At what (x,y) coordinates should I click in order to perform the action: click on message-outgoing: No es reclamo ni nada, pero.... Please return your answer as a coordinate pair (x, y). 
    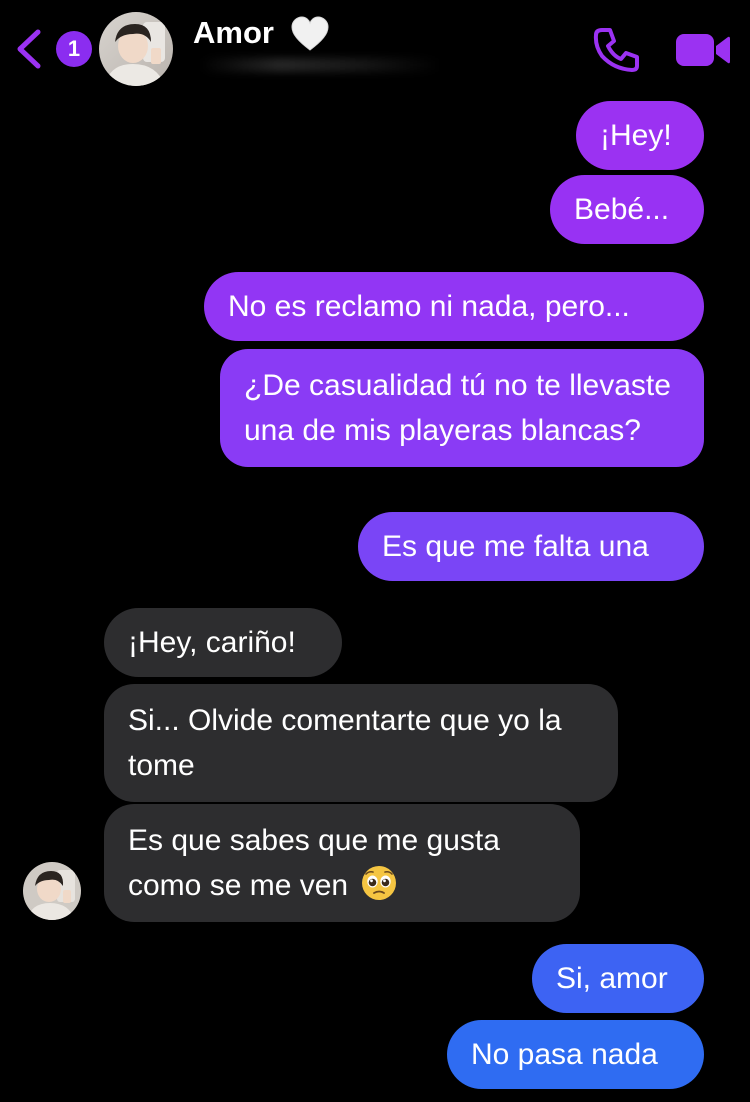
    Looking at the image, I should click on (454, 306).